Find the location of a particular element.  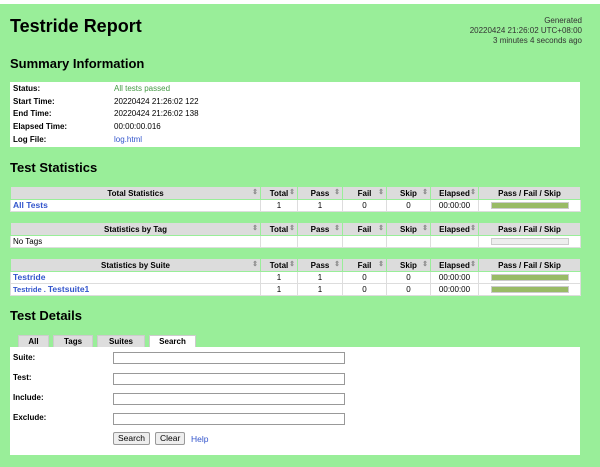

generated-label: Generated is located at coordinates (563, 20).